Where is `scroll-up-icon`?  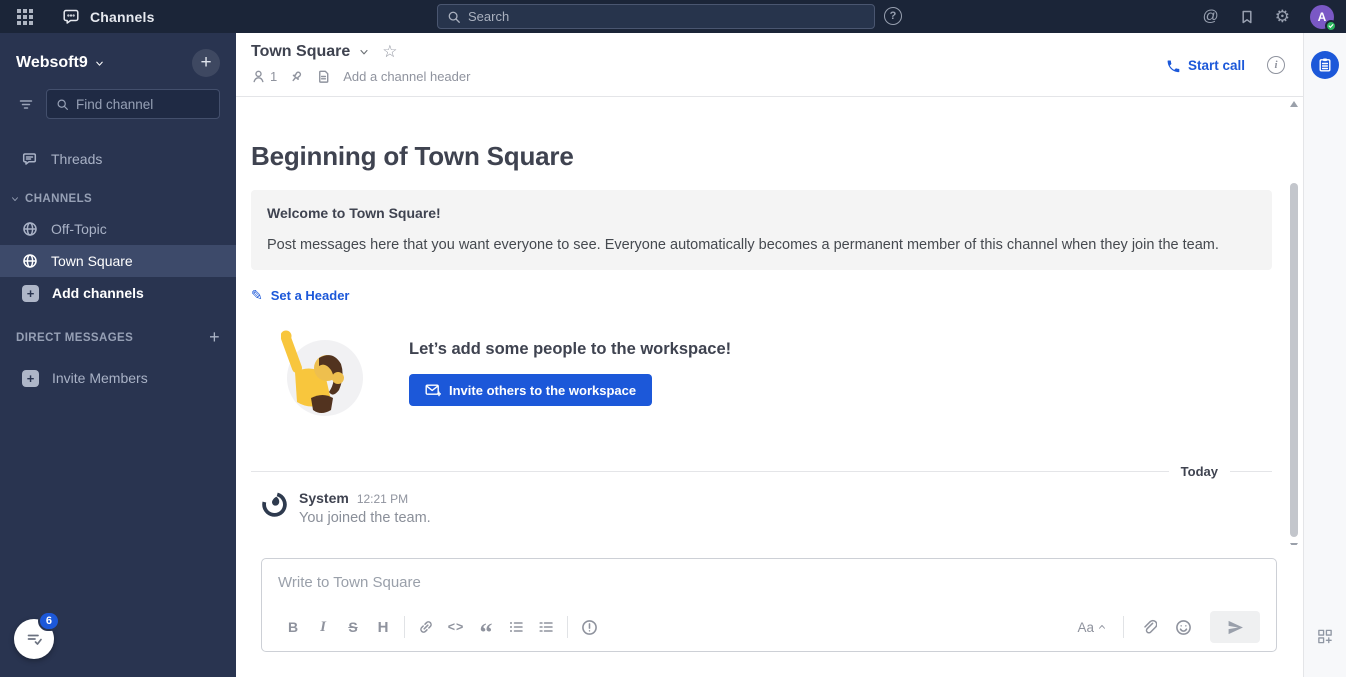 scroll-up-icon is located at coordinates (1294, 104).